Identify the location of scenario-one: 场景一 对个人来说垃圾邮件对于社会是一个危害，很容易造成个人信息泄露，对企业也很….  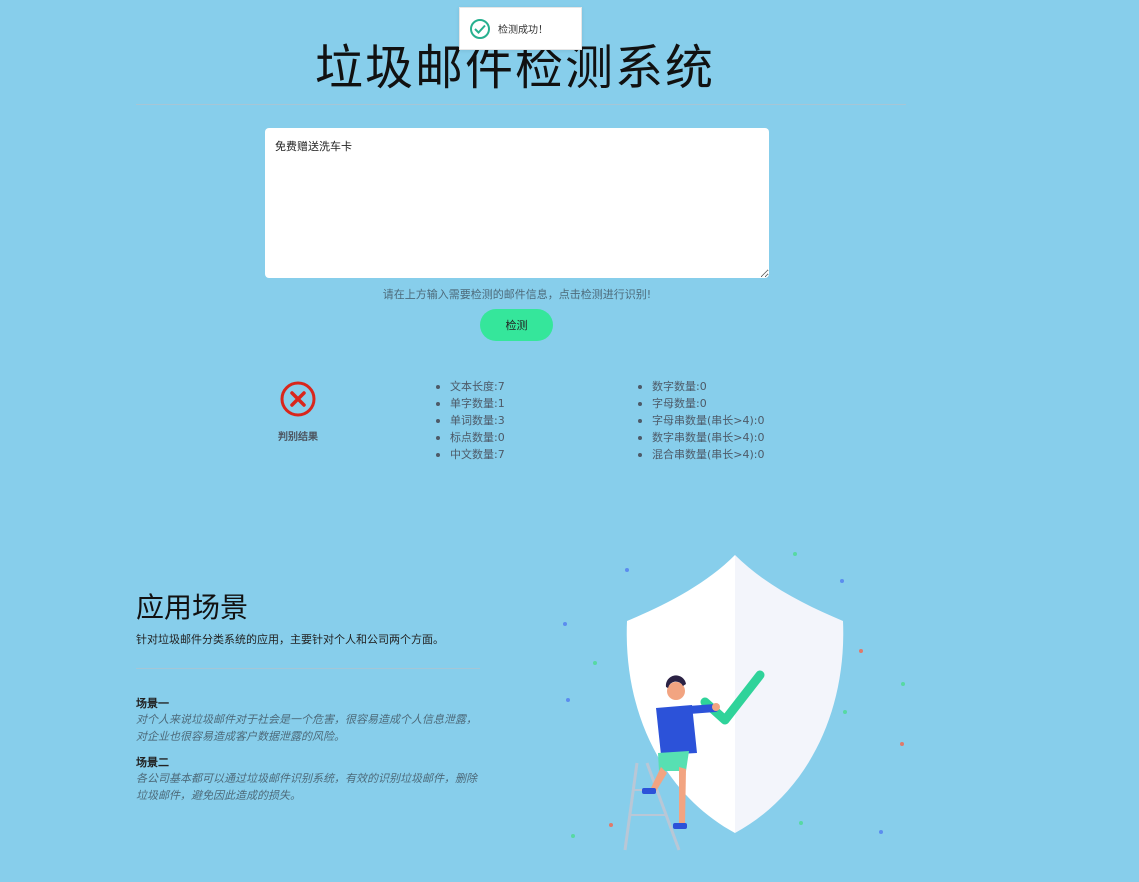
(308, 720).